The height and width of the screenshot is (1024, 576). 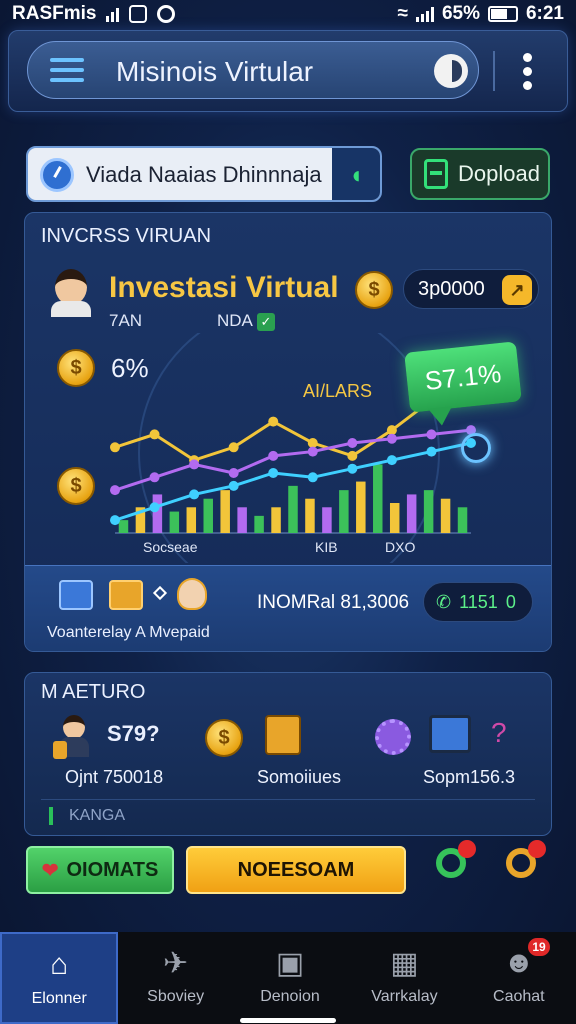 What do you see at coordinates (471, 289) in the screenshot?
I see `balance-chip: 3р0000 ↗` at bounding box center [471, 289].